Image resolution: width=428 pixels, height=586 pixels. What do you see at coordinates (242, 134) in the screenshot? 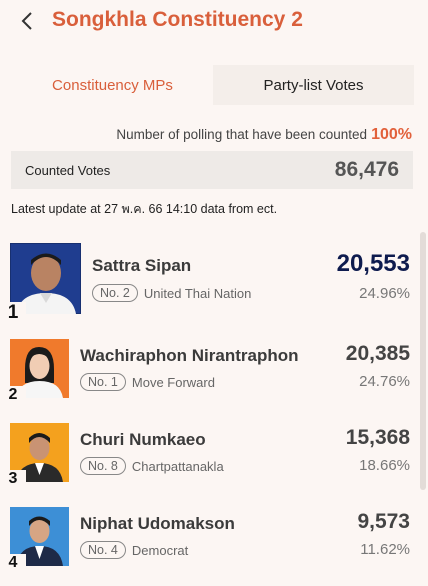
I see `polling-label: Number of polling that have been counted` at bounding box center [242, 134].